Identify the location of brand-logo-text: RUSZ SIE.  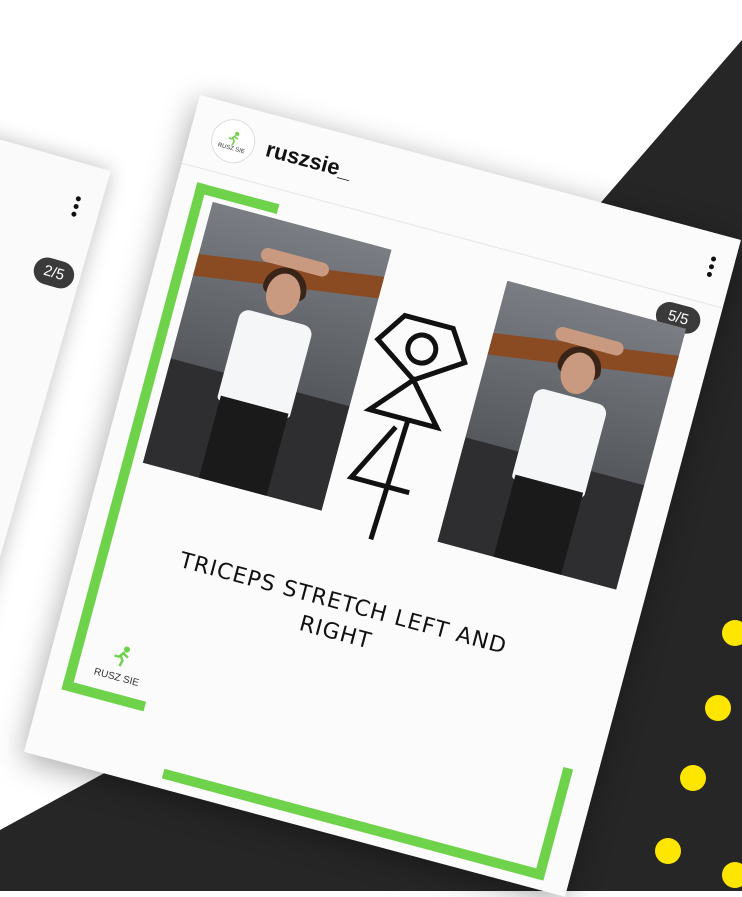
(116, 677).